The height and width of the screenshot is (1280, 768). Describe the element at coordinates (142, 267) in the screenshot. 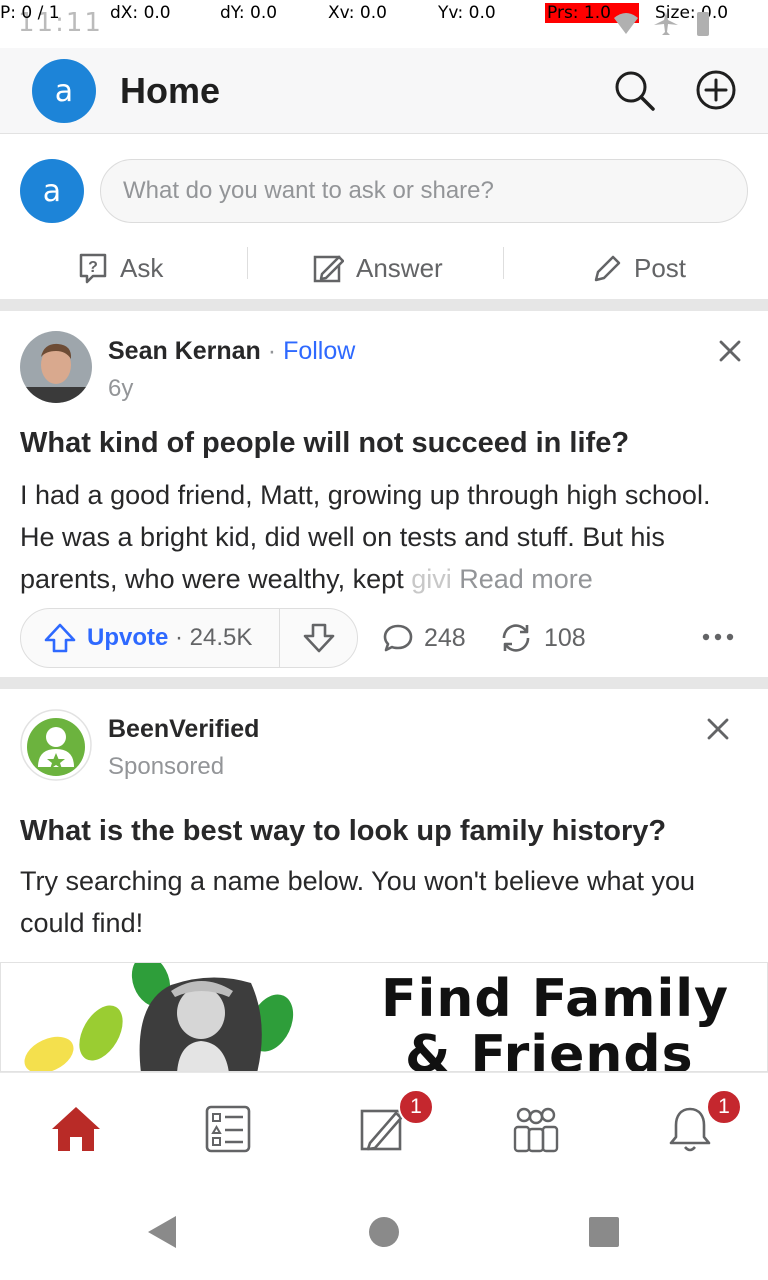

I see `ask-label: Ask` at that location.